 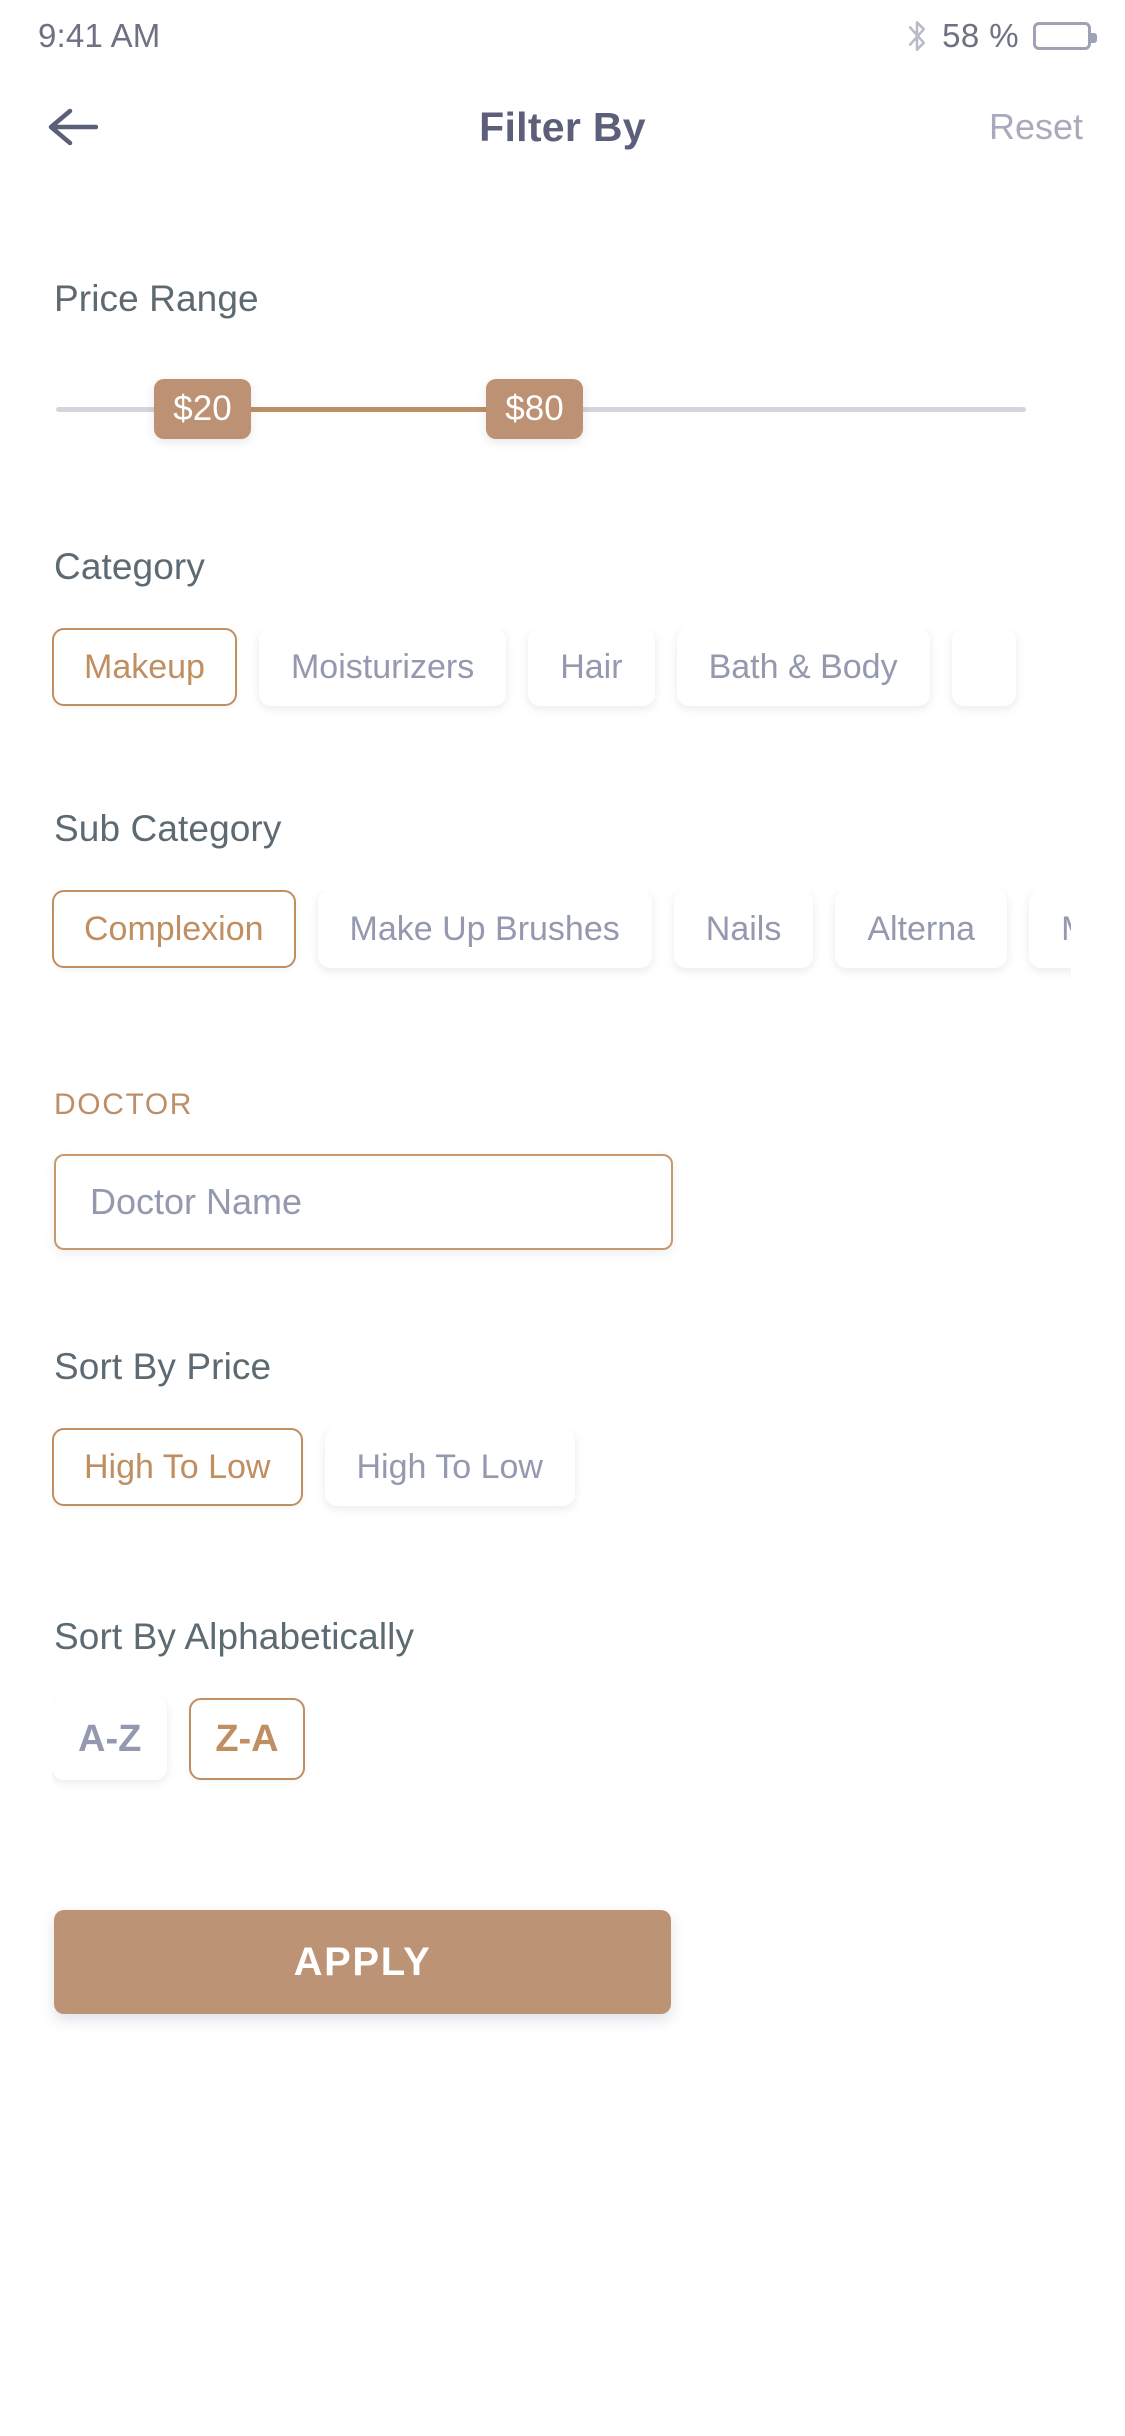 What do you see at coordinates (484, 929) in the screenshot?
I see `sub-category-chip-make-up-brushes: Make Up Brushes` at bounding box center [484, 929].